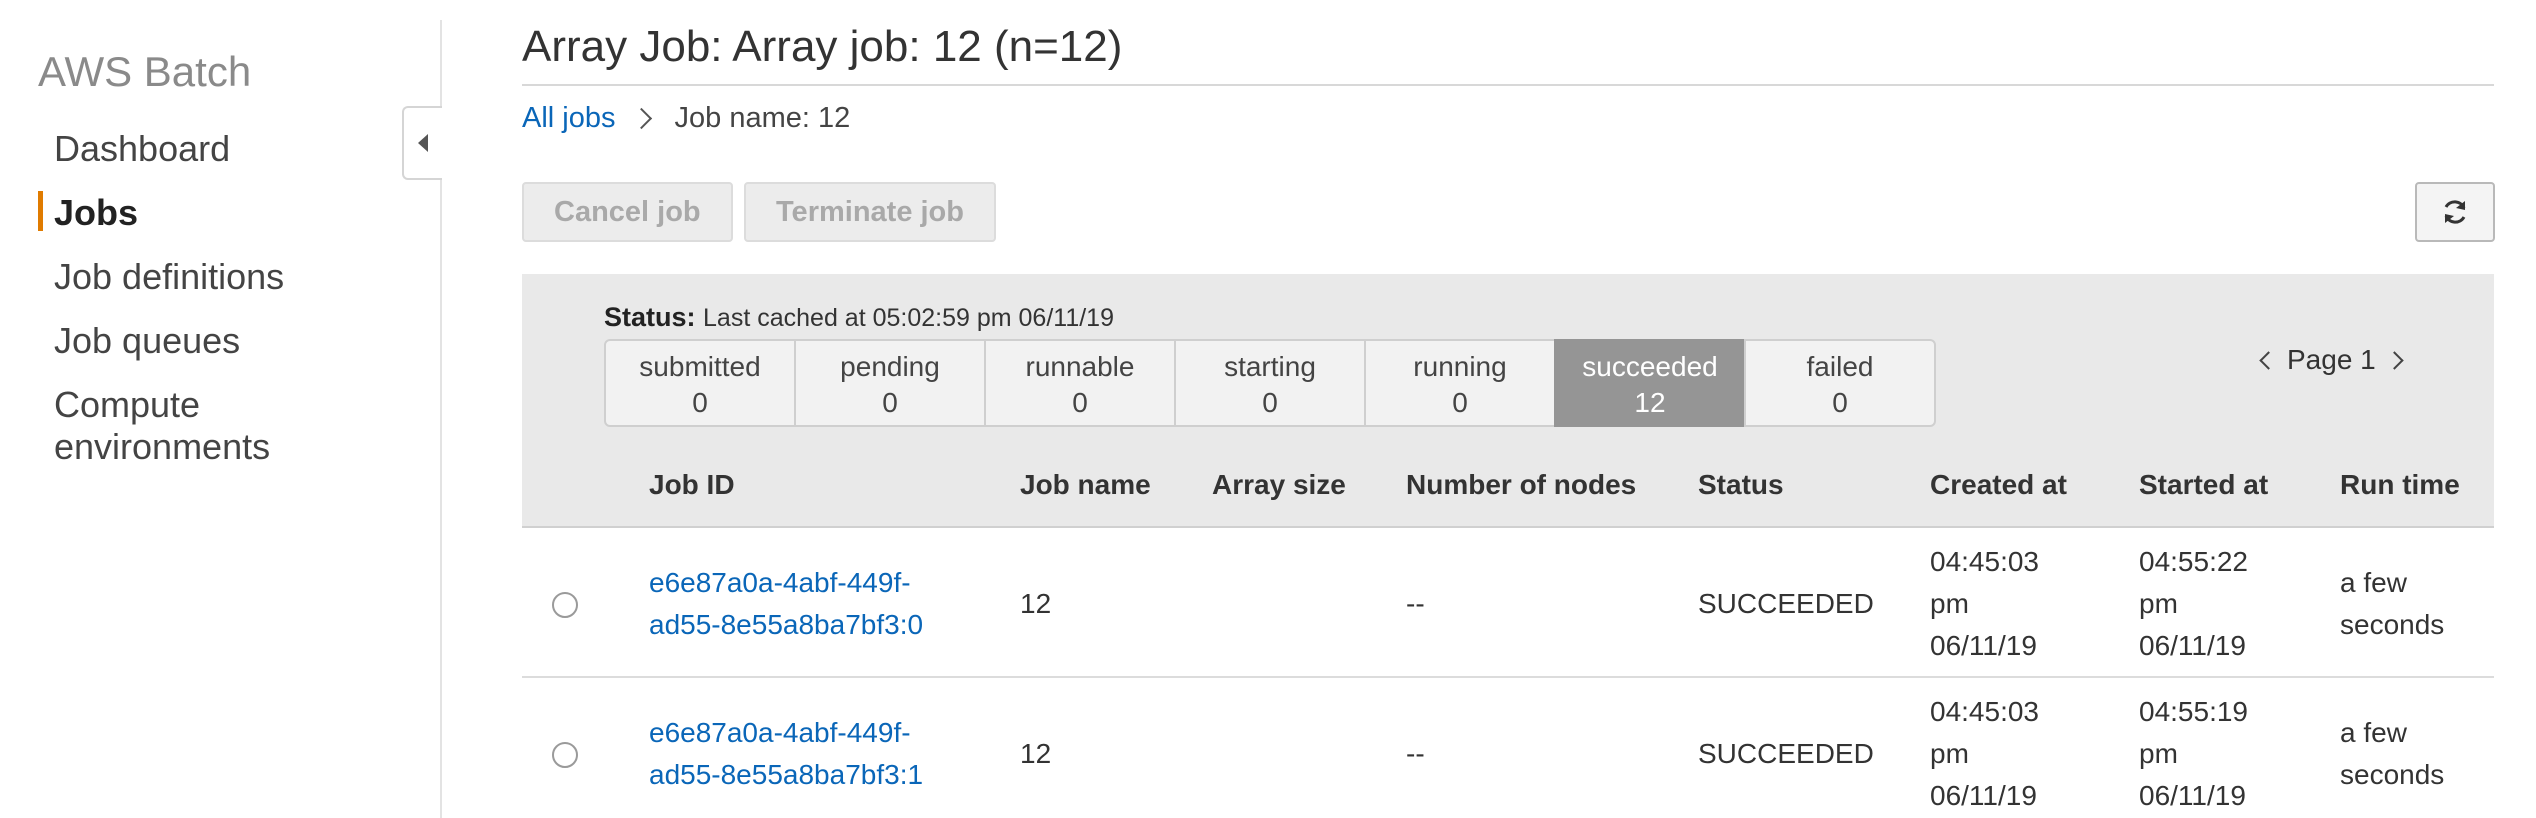 Image resolution: width=2536 pixels, height=818 pixels. Describe the element at coordinates (1650, 383) in the screenshot. I see `status-tab-succeeded: succeeded 12` at that location.